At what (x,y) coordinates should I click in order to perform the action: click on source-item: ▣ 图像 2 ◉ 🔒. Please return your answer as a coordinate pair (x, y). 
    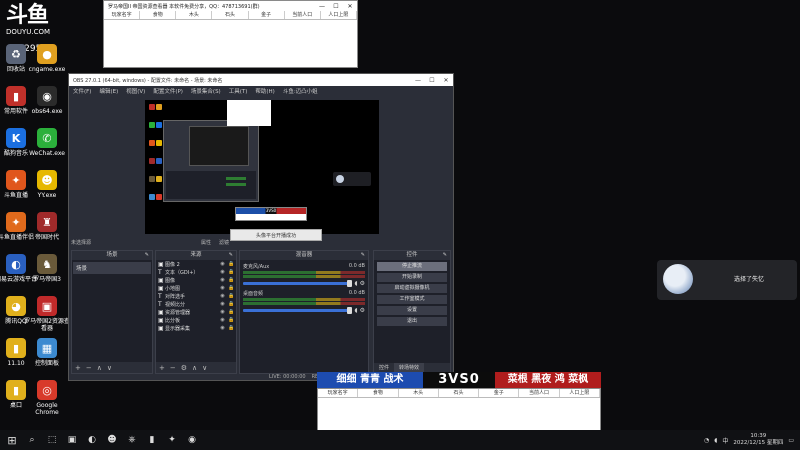
    Looking at the image, I should click on (196, 264).